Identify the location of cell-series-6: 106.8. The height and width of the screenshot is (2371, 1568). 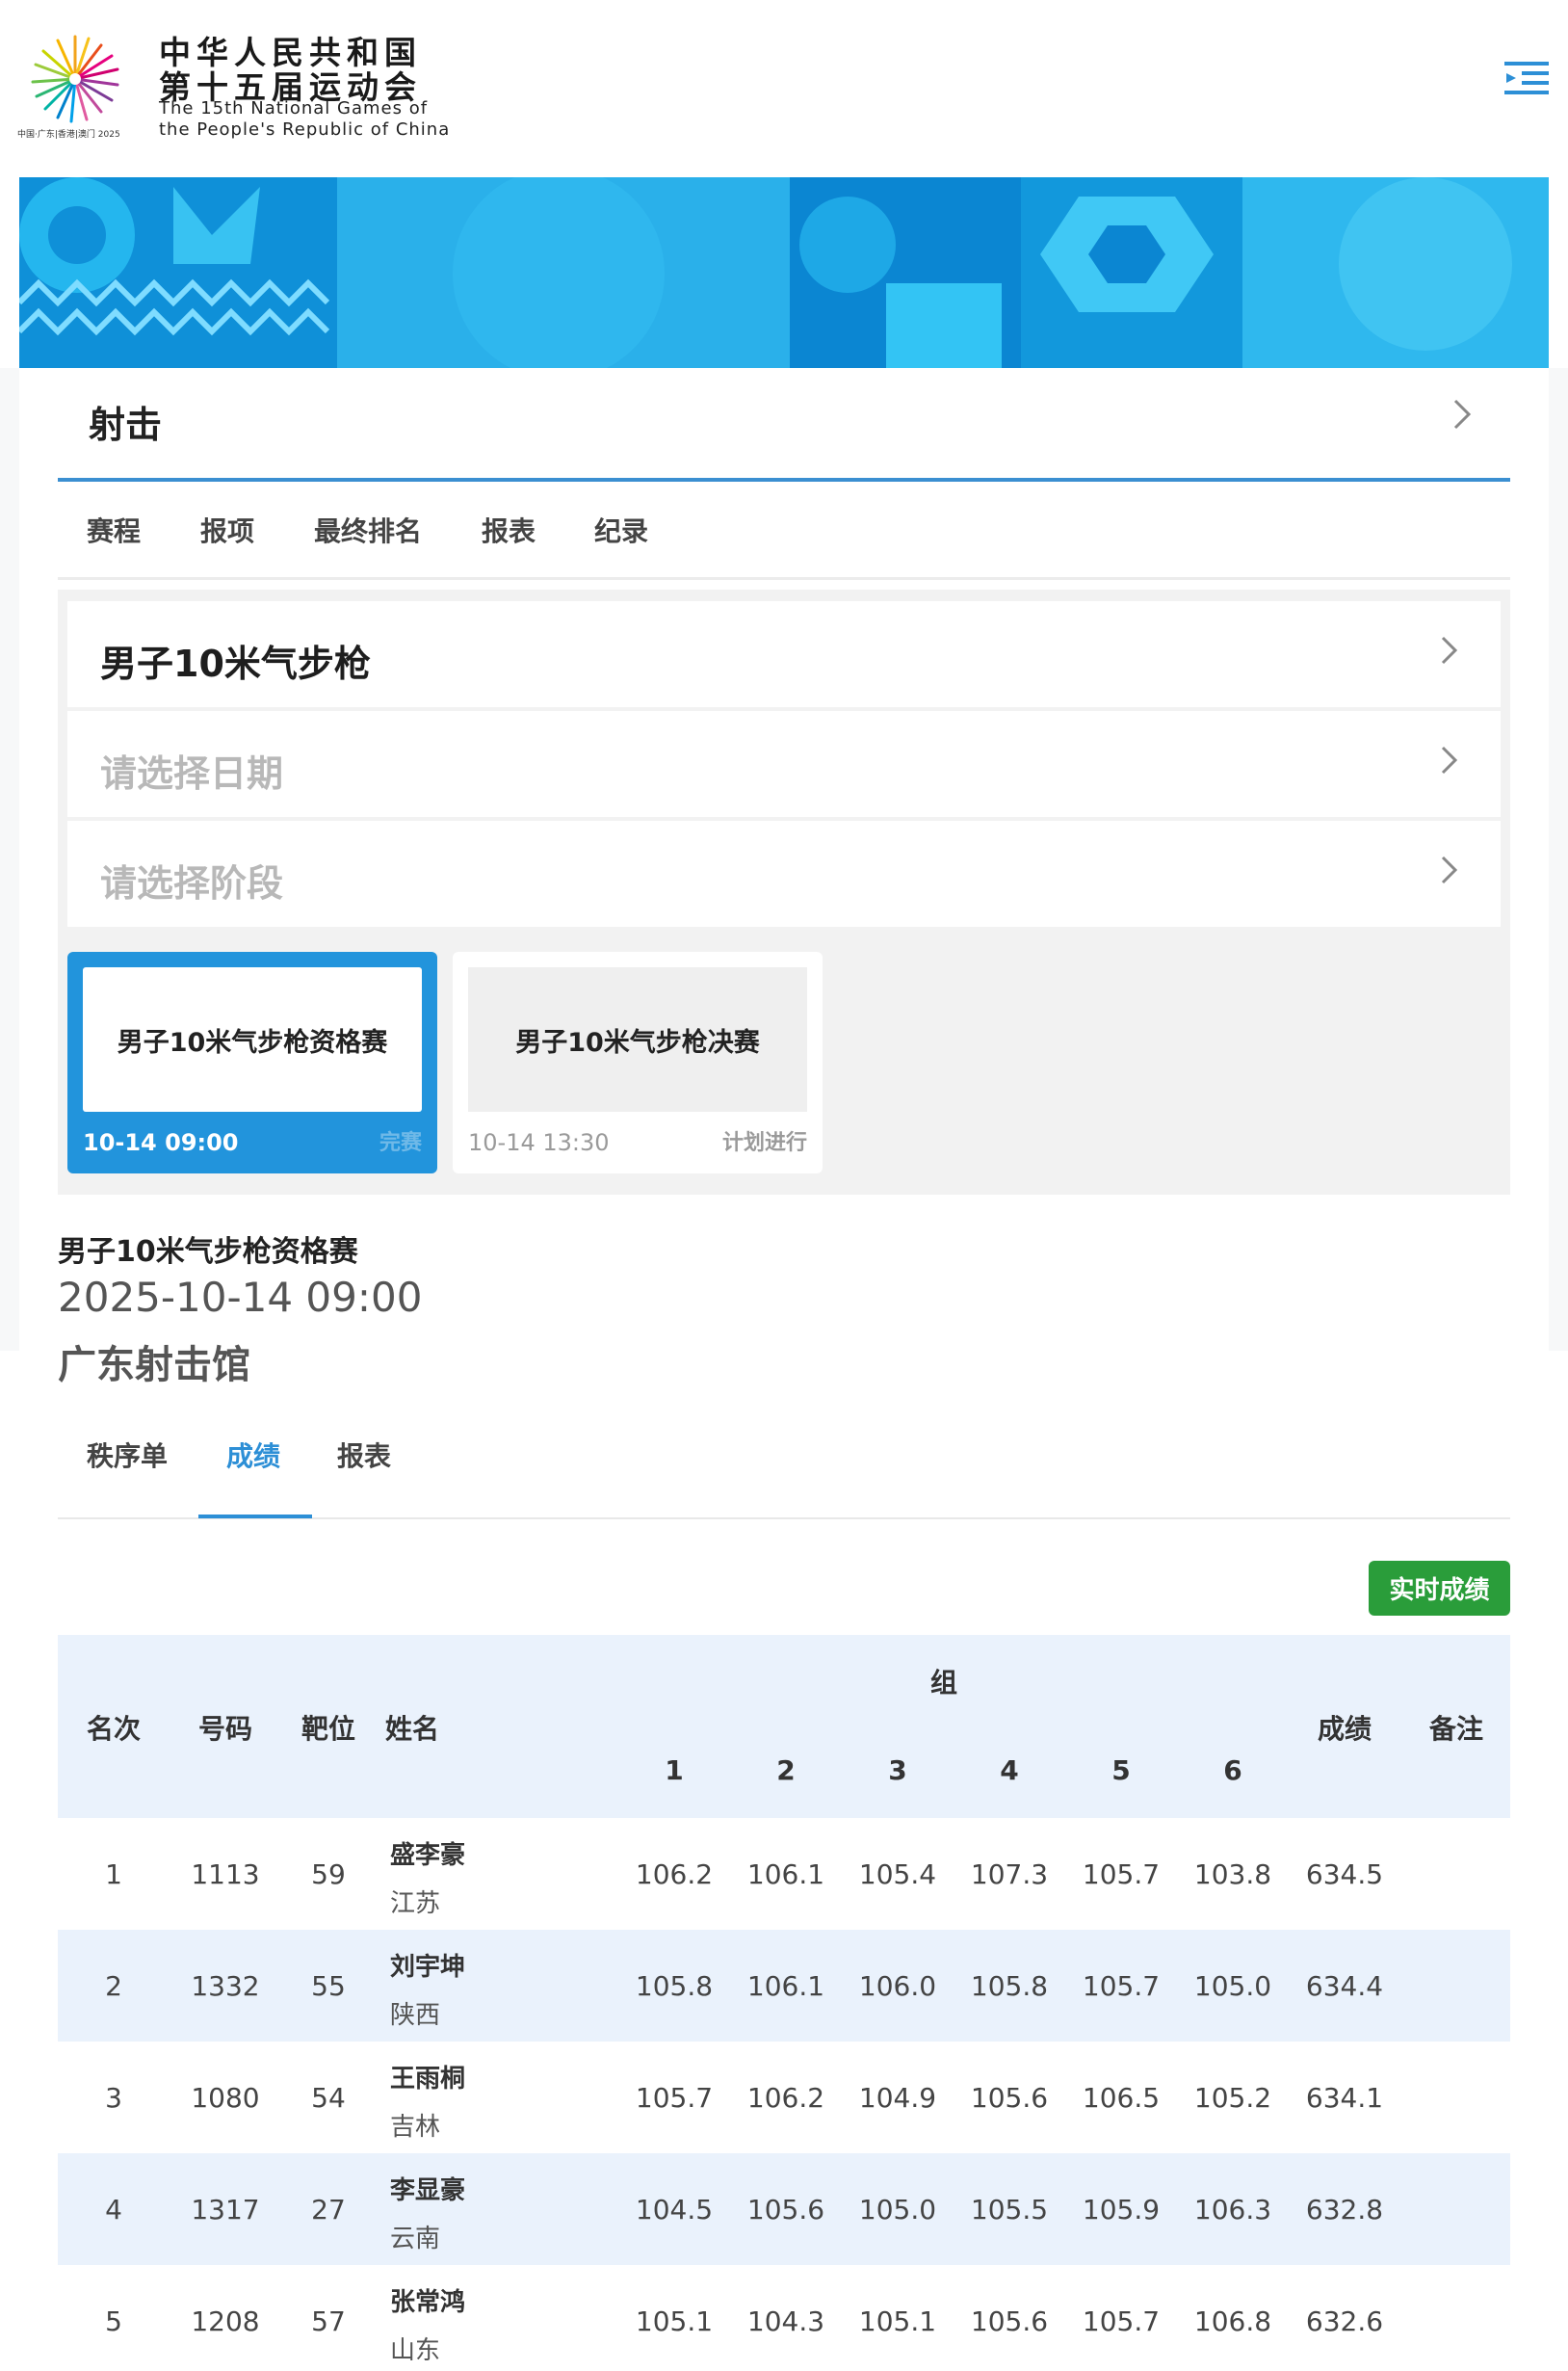
(1232, 2321).